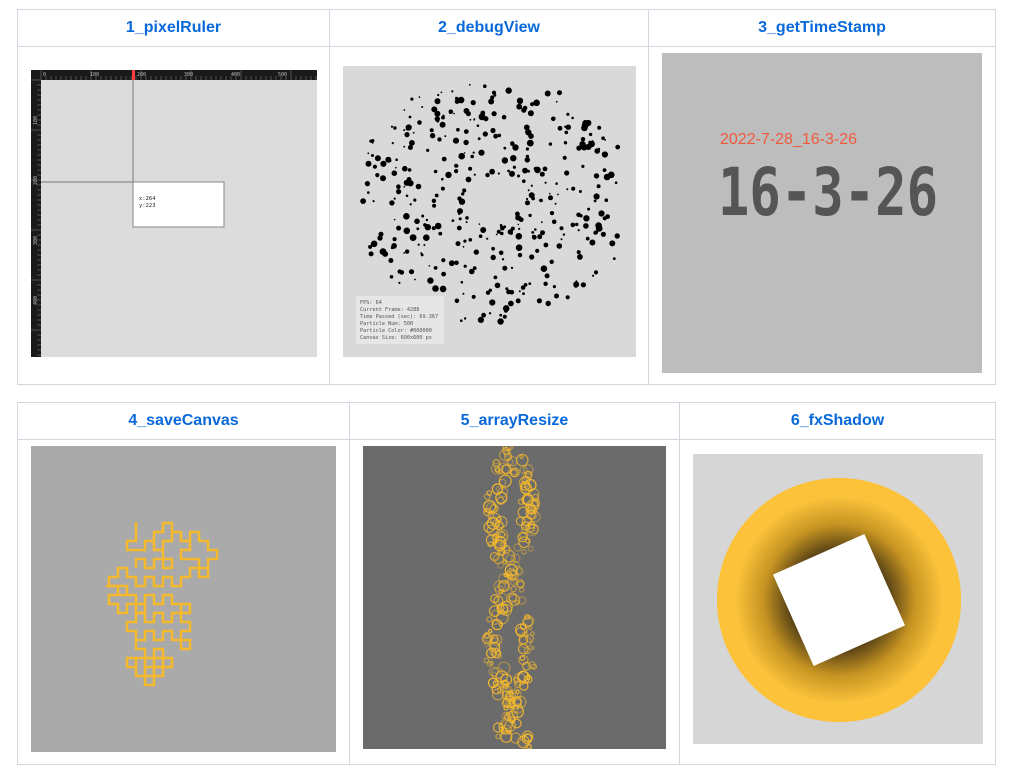 The height and width of the screenshot is (774, 1009). Describe the element at coordinates (515, 420) in the screenshot. I see `link-array-resize: 5_arrayResize` at that location.